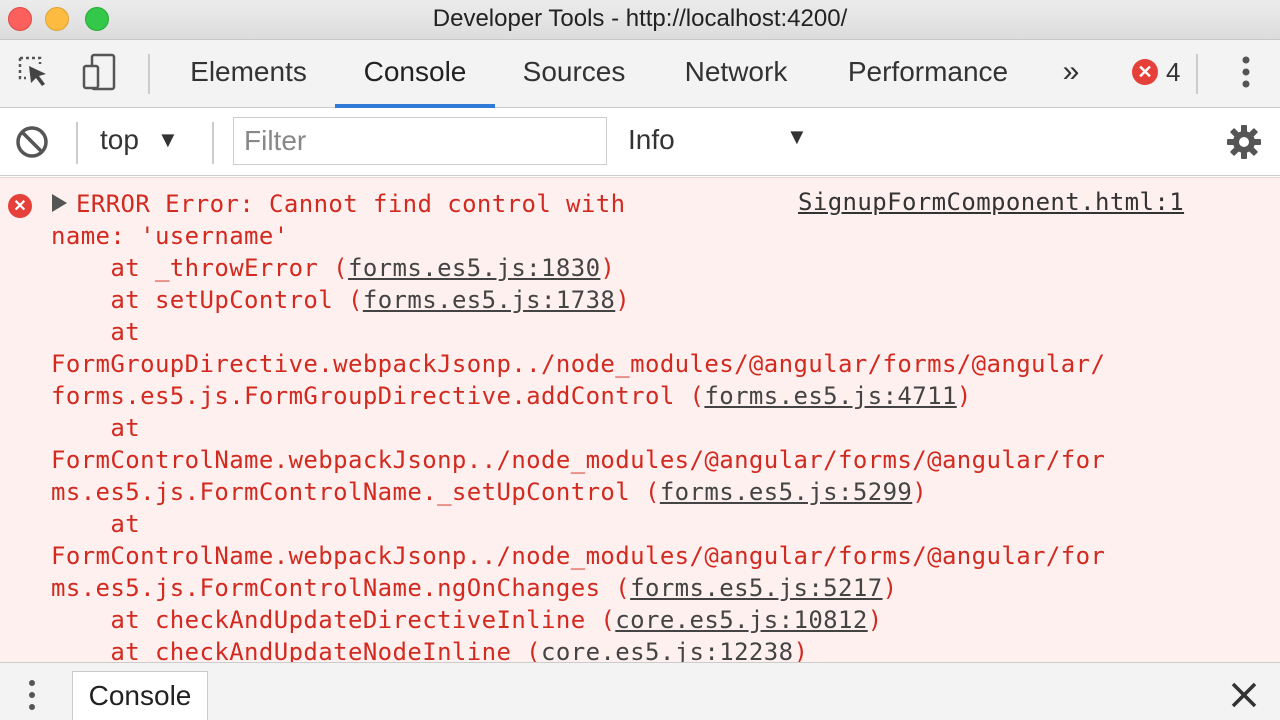 The height and width of the screenshot is (720, 1280). What do you see at coordinates (32, 695) in the screenshot?
I see `drawer-menu-icon` at bounding box center [32, 695].